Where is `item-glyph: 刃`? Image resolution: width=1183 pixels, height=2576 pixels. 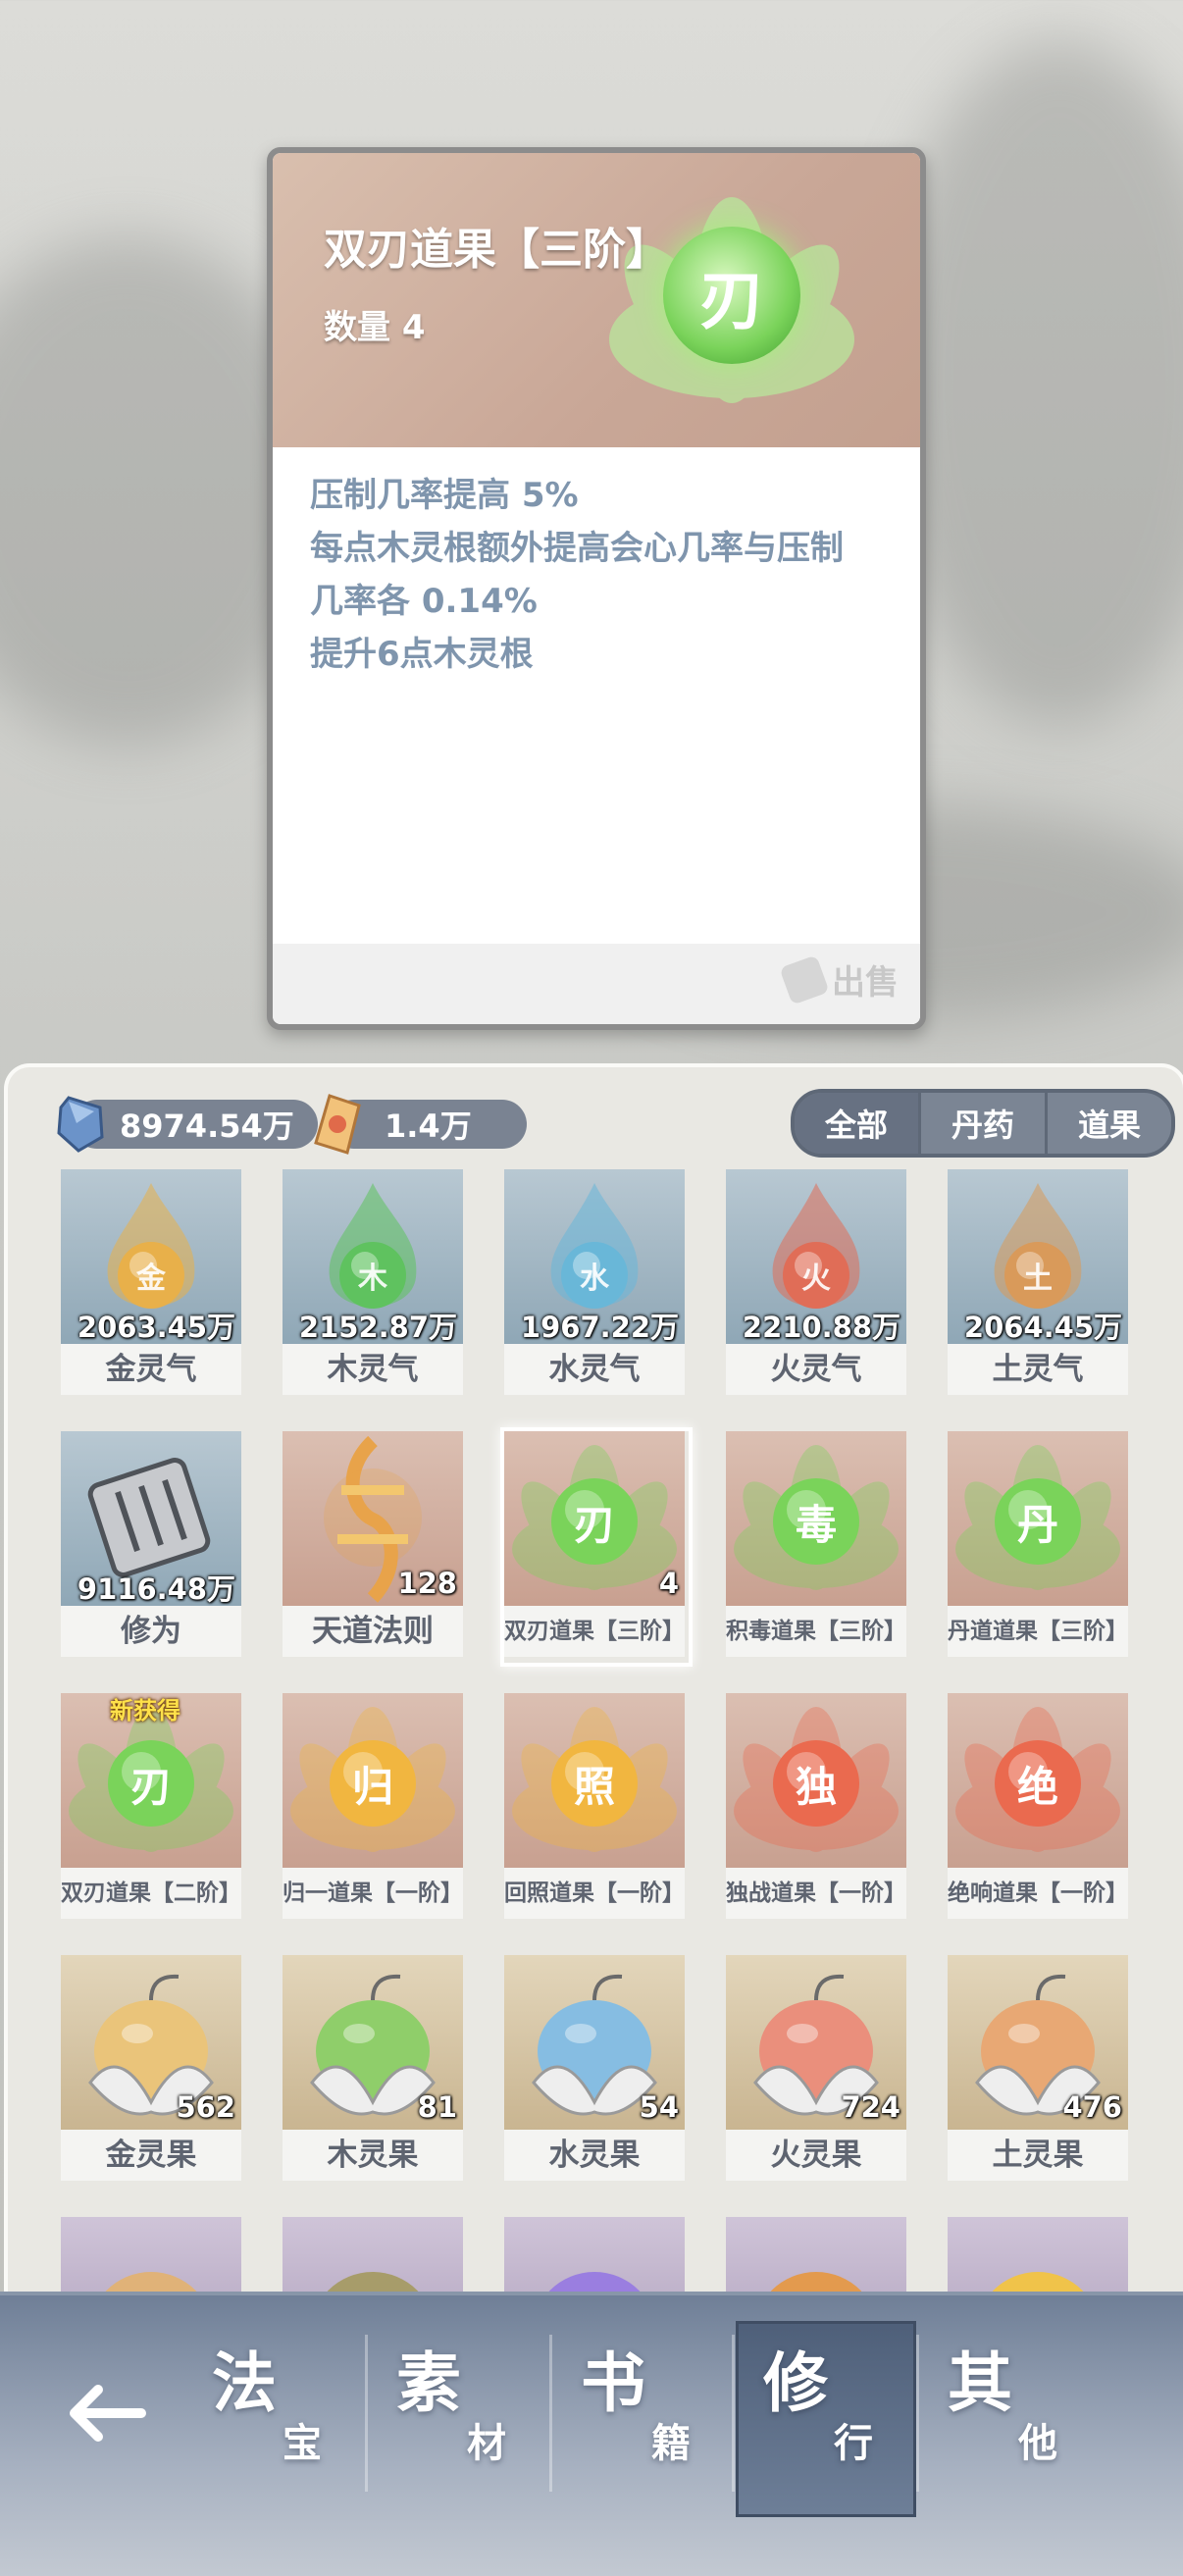
item-glyph: 刃 is located at coordinates (151, 1786).